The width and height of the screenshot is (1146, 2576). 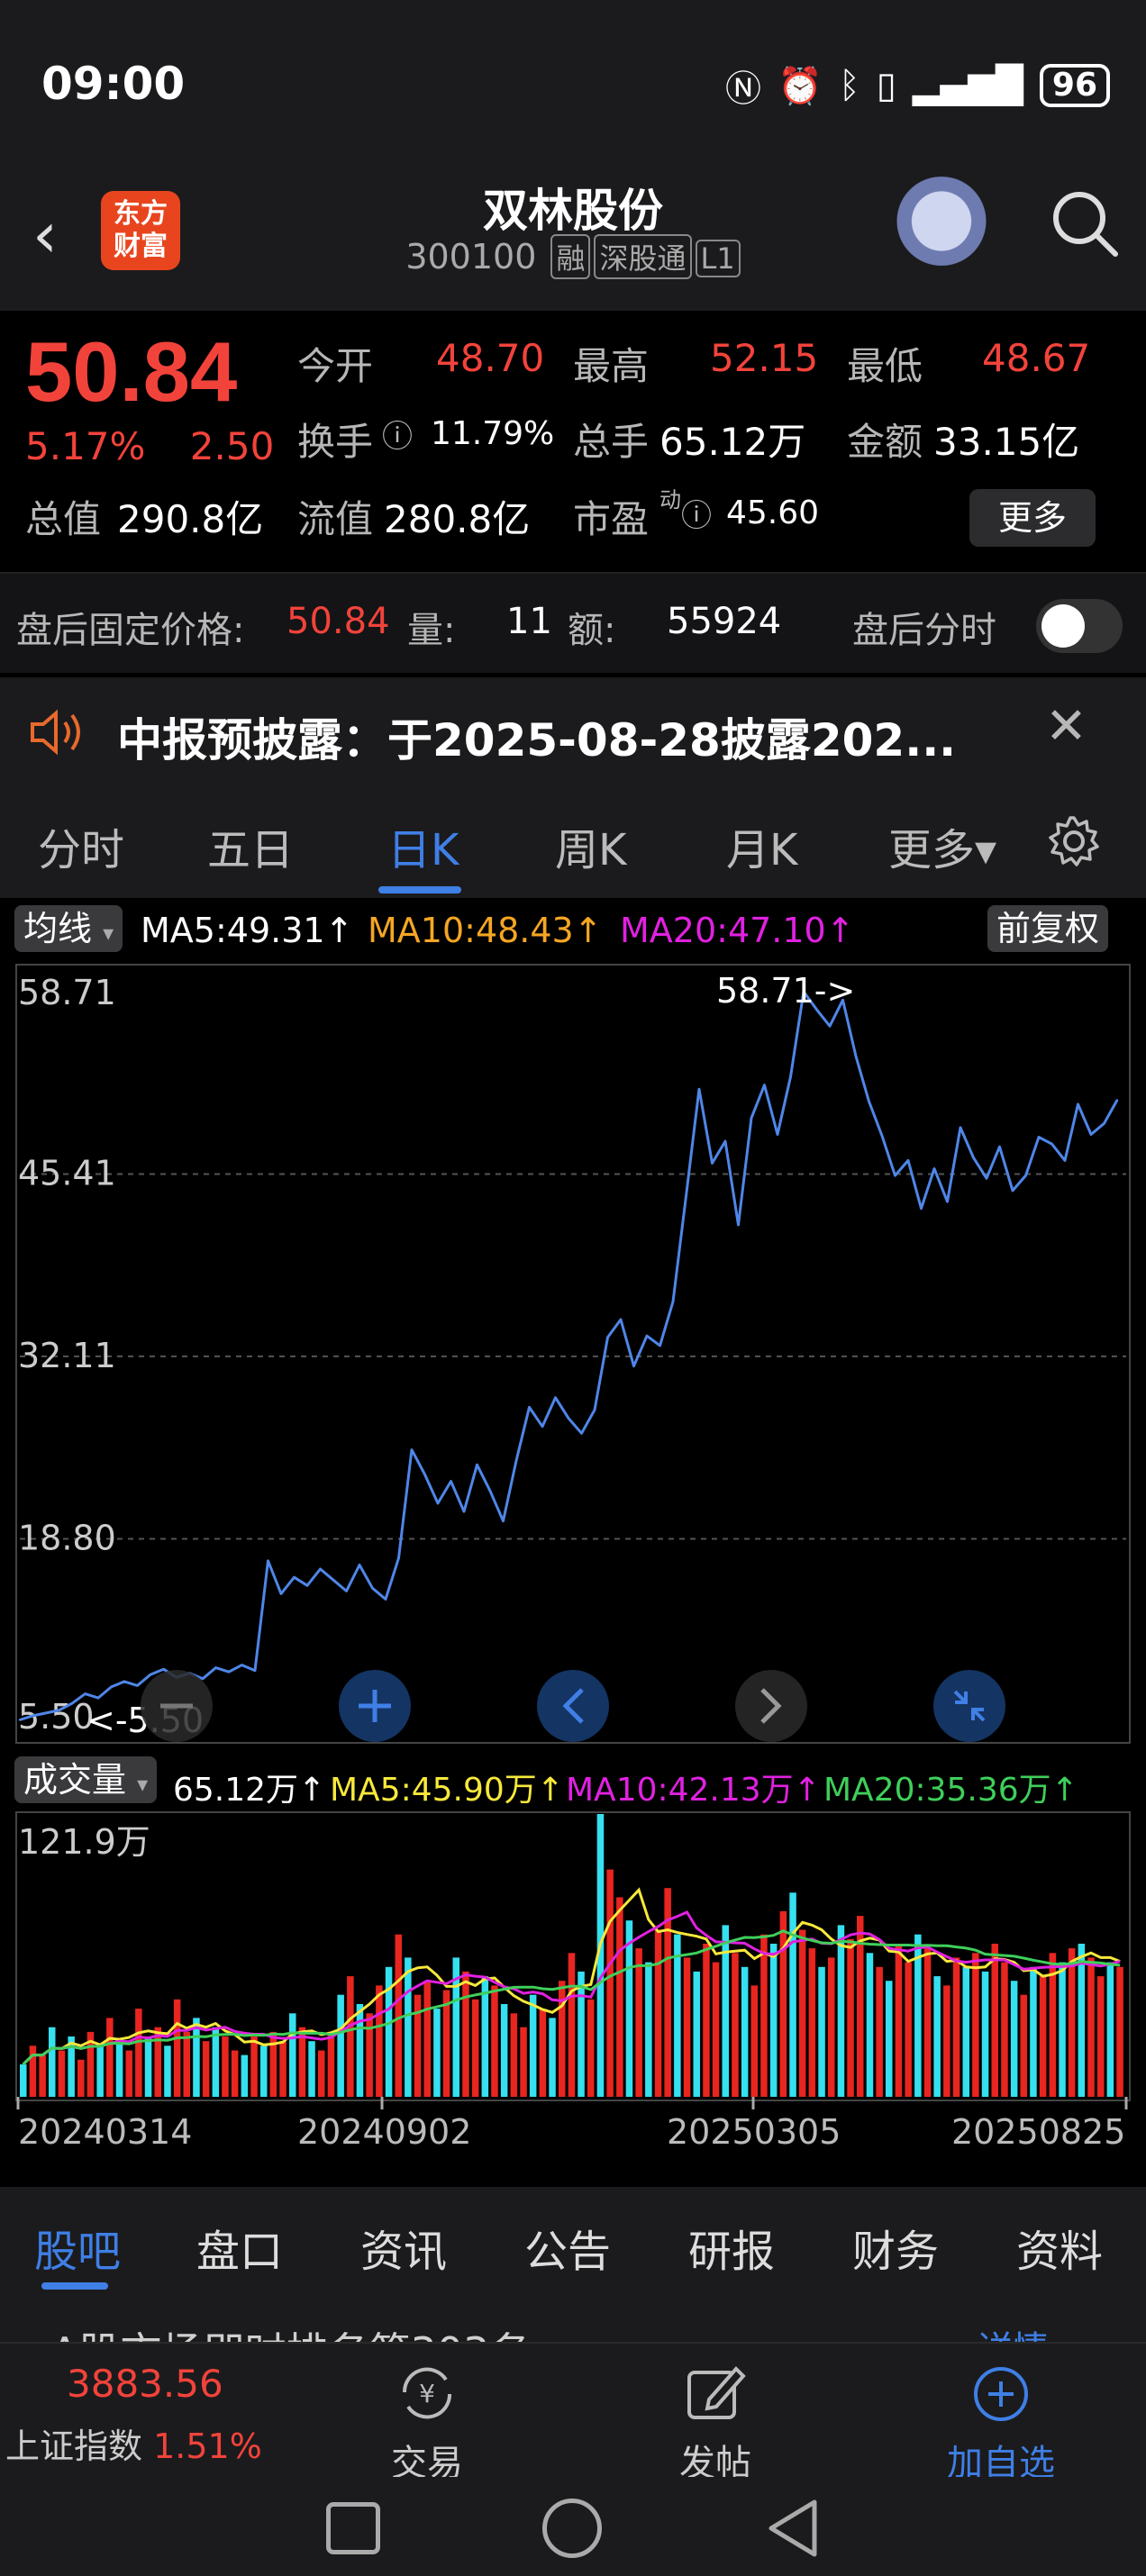 What do you see at coordinates (493, 434) in the screenshot?
I see `turnover-value: 11.79%` at bounding box center [493, 434].